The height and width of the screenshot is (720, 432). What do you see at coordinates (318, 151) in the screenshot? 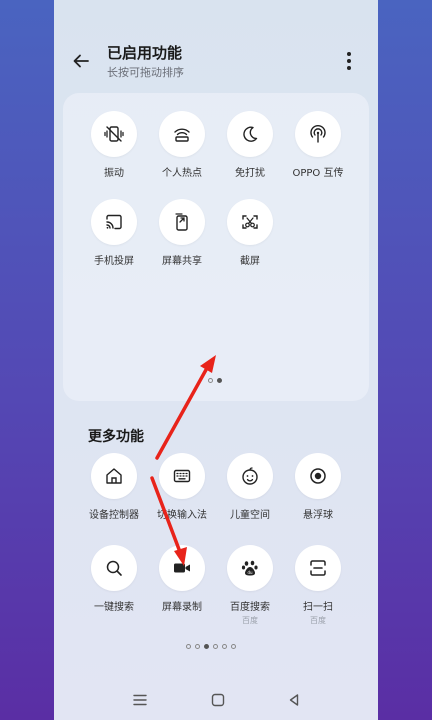
I see `tile-oppo-share: OPPO 互传` at bounding box center [318, 151].